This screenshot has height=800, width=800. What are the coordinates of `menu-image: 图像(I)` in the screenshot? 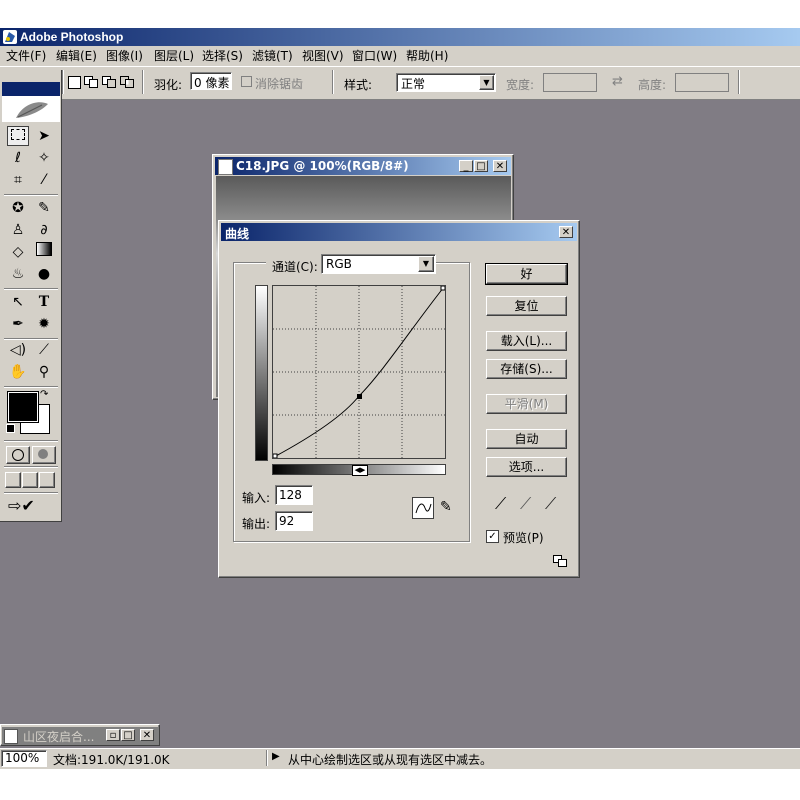 It's located at (124, 55).